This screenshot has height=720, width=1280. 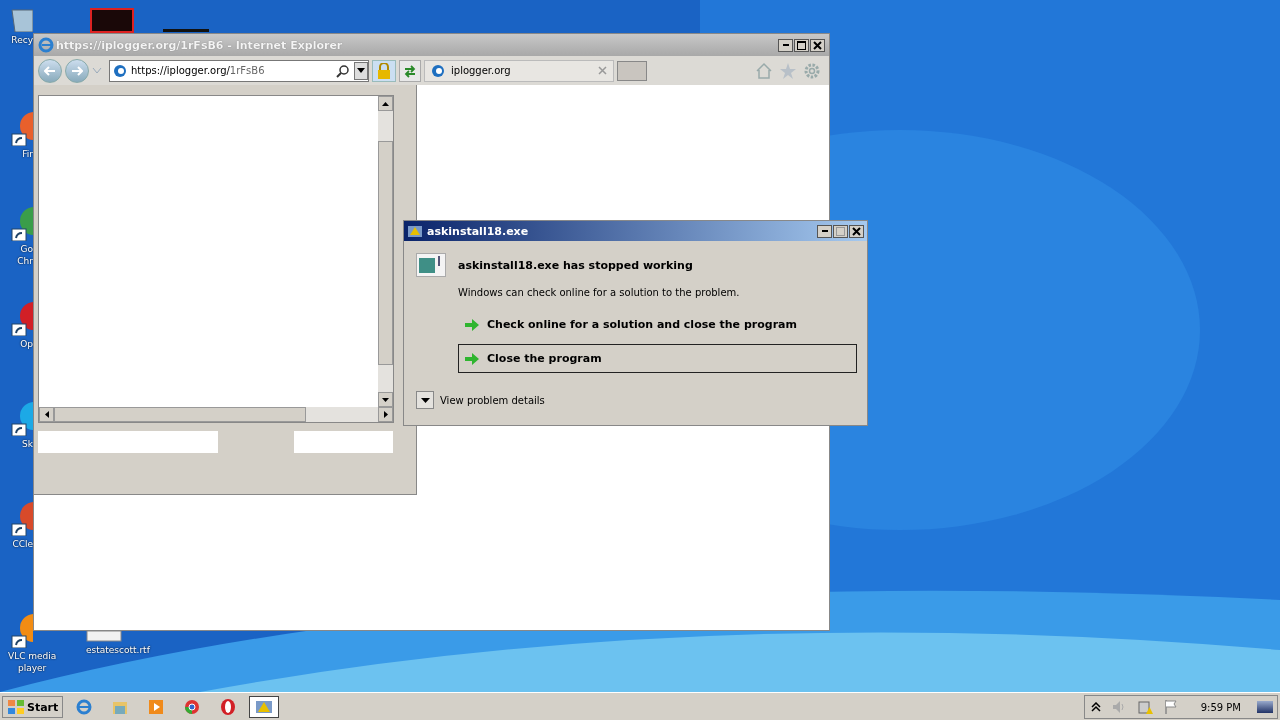 I want to click on back-arrow-icon, so click(x=50, y=70).